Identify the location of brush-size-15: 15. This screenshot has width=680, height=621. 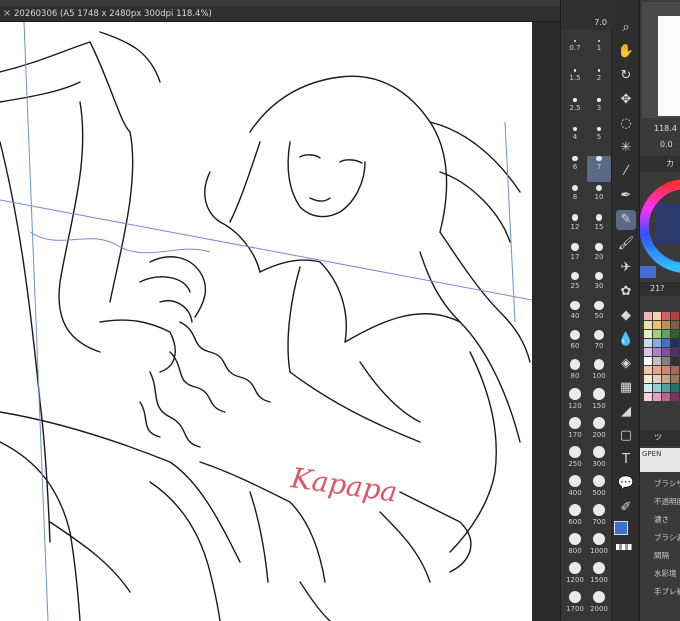
(599, 227).